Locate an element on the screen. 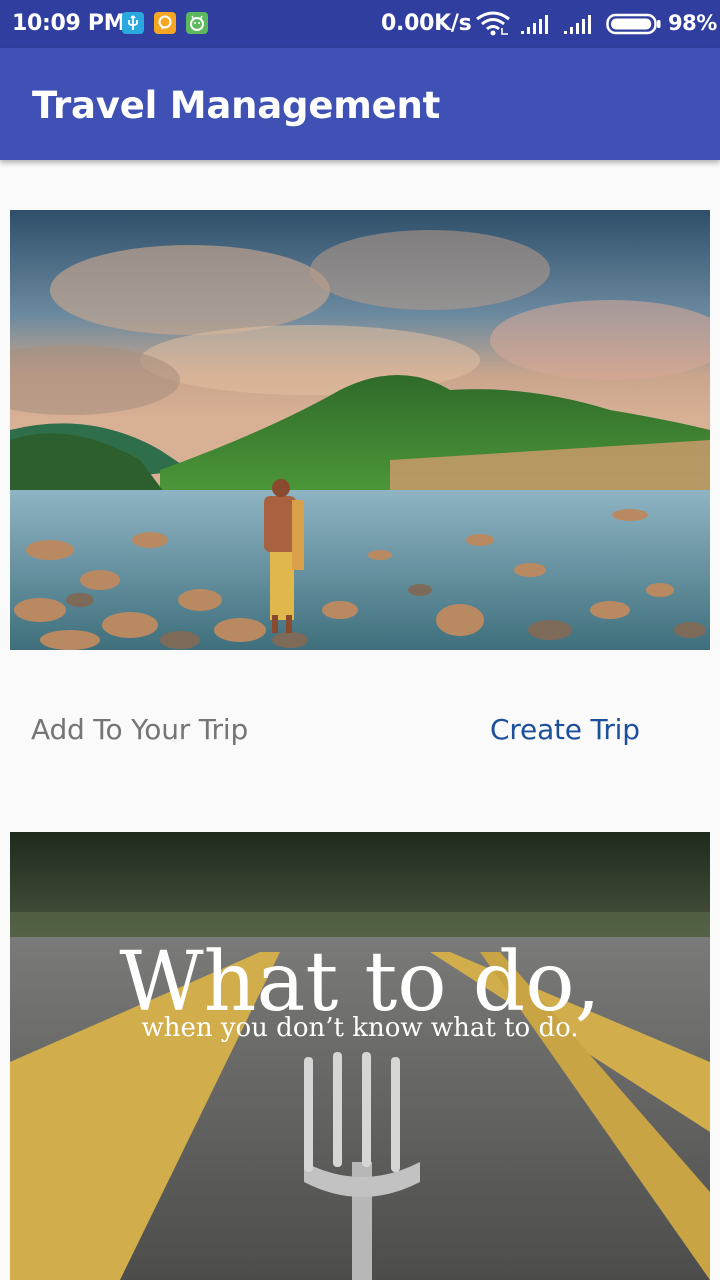 Image resolution: width=720 pixels, height=1280 pixels. status-time: 10:09 PM is located at coordinates (69, 23).